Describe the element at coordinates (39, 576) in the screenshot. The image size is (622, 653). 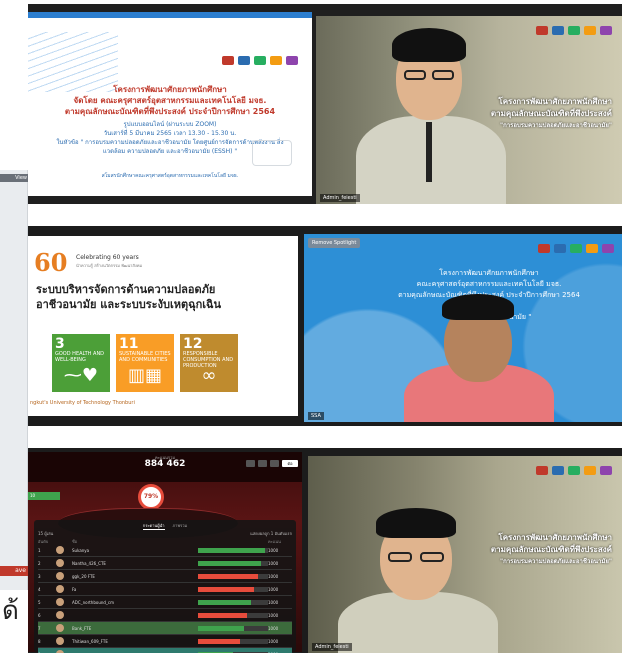
I see `row-rank: 3` at that location.